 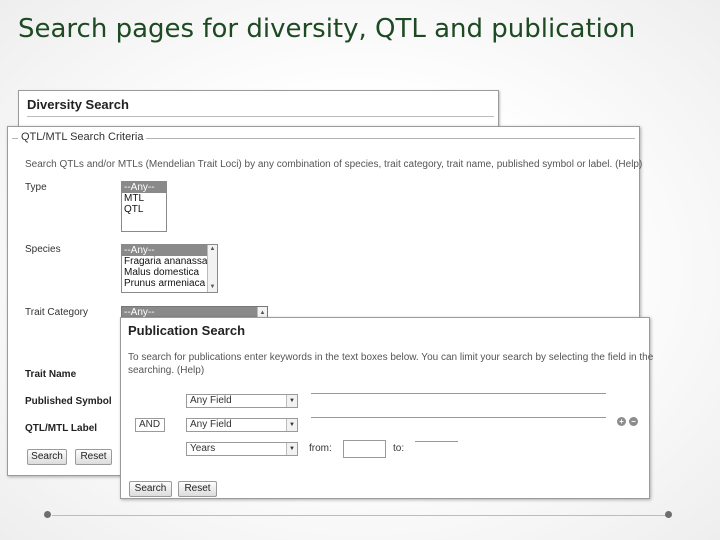 I want to click on species-scrollbar: ▲ ▼, so click(x=212, y=268).